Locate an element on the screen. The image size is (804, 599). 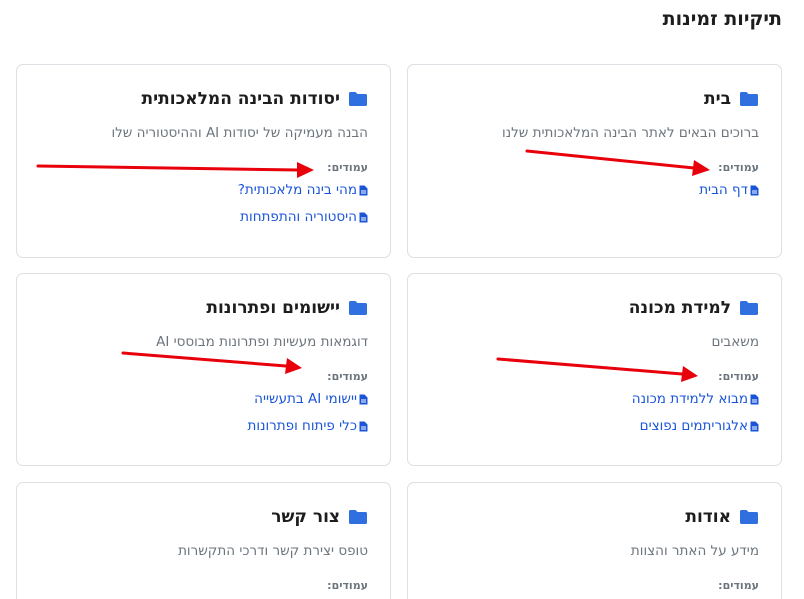
card-header: אודות is located at coordinates (594, 517).